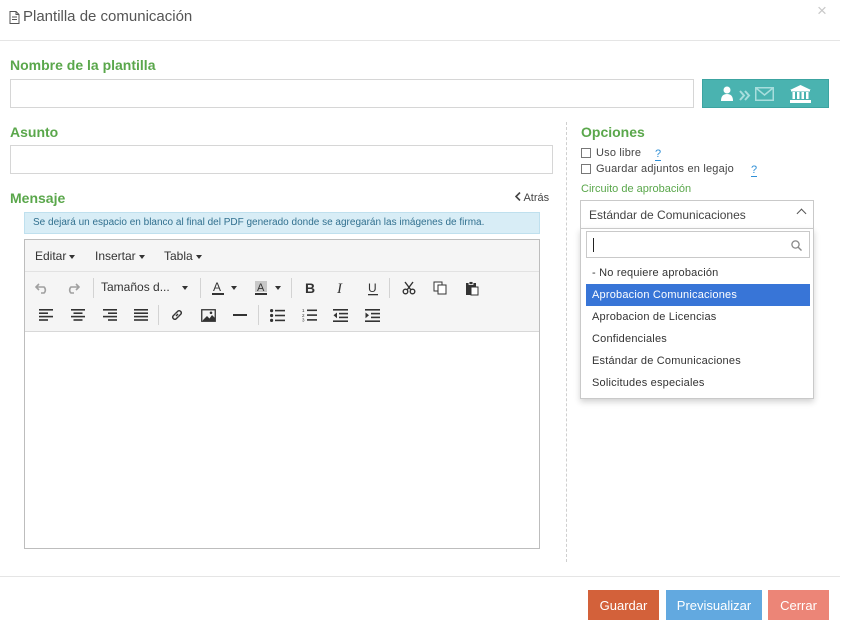  Describe the element at coordinates (698, 361) in the screenshot. I see `dropdown-option: Estándar de Comunicaciones` at that location.